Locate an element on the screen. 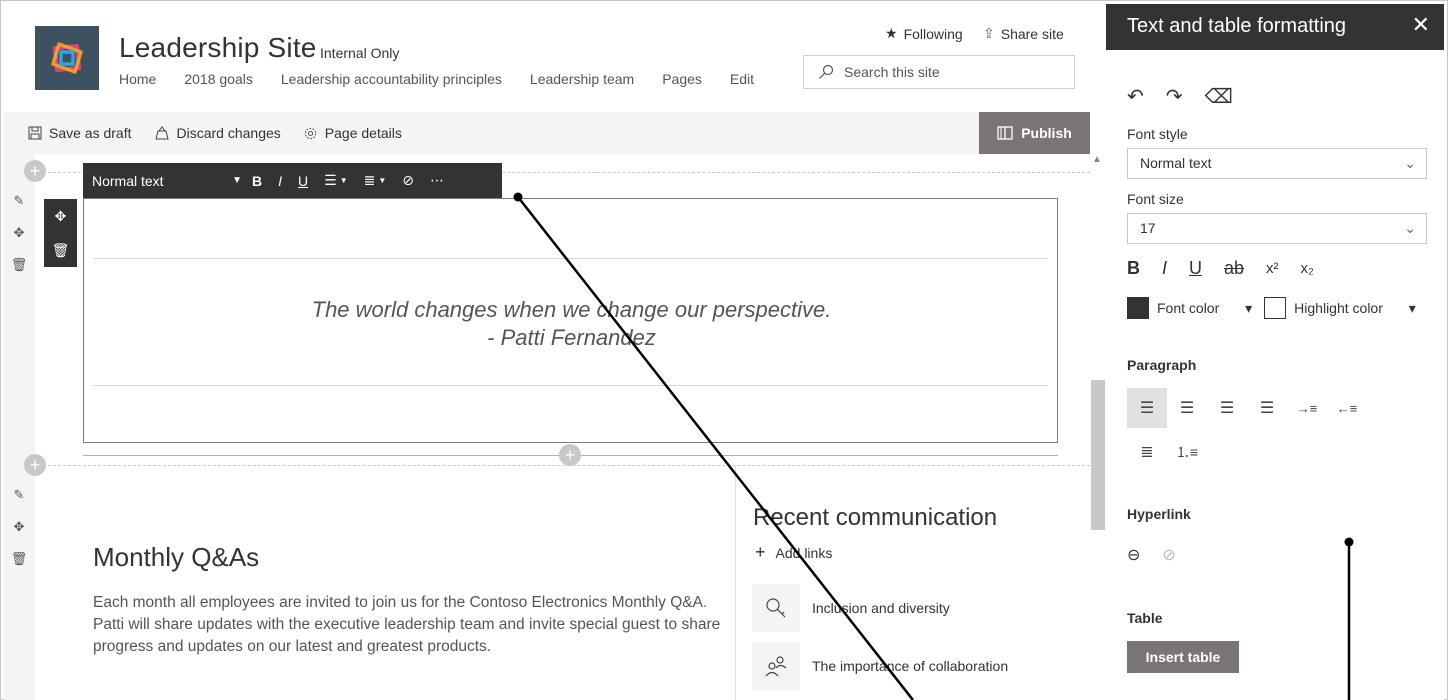  highlight-color-swatch is located at coordinates (1275, 308).